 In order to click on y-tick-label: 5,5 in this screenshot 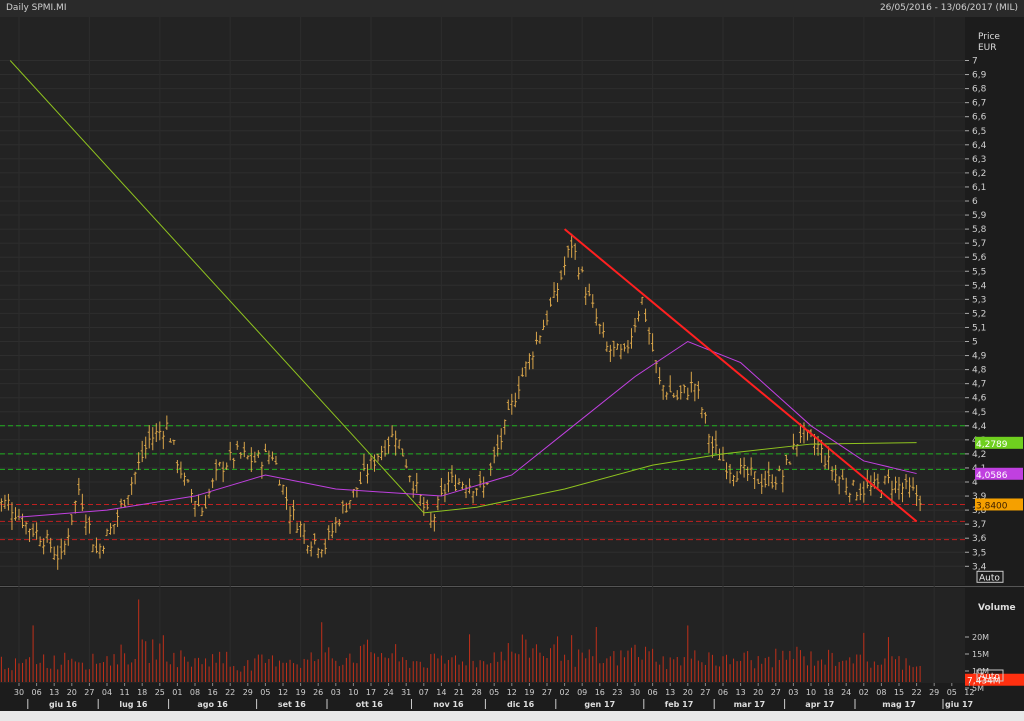, I will do `click(979, 272)`.